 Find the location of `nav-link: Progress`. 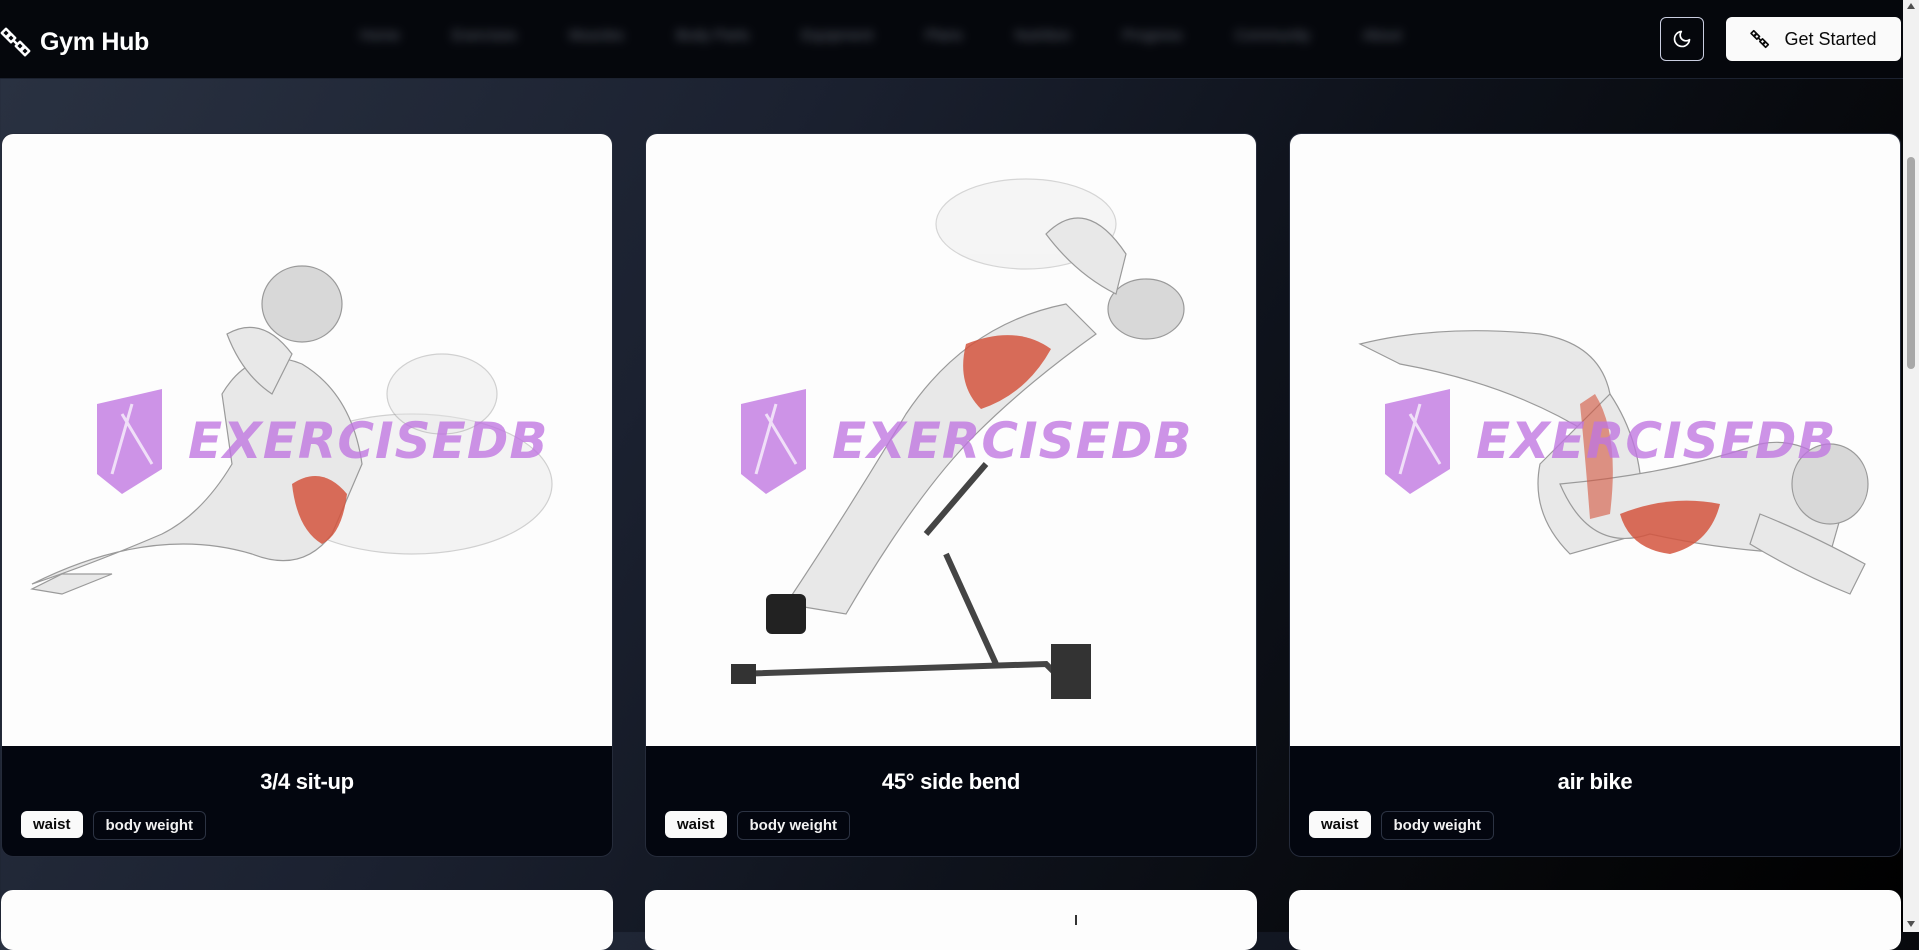

nav-link: Progress is located at coordinates (1153, 35).